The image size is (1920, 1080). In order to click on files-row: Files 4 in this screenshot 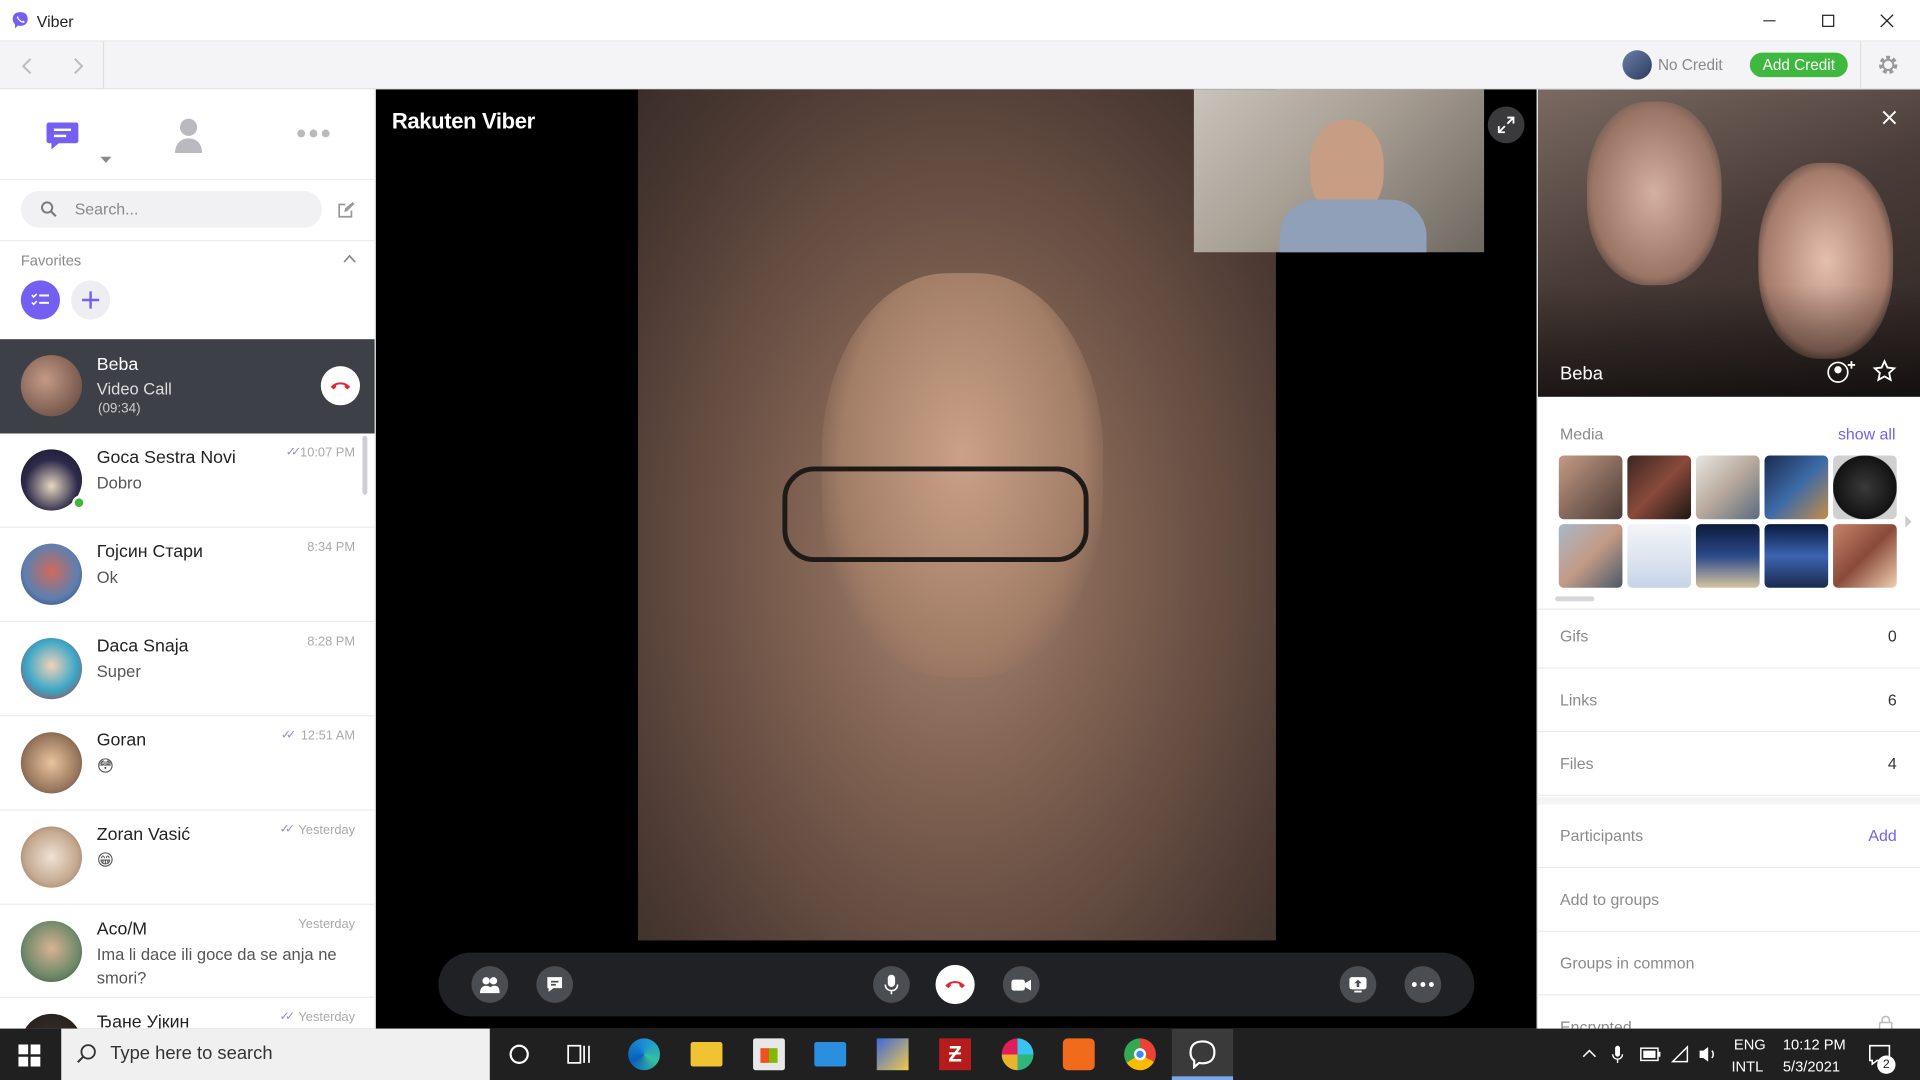, I will do `click(1728, 764)`.